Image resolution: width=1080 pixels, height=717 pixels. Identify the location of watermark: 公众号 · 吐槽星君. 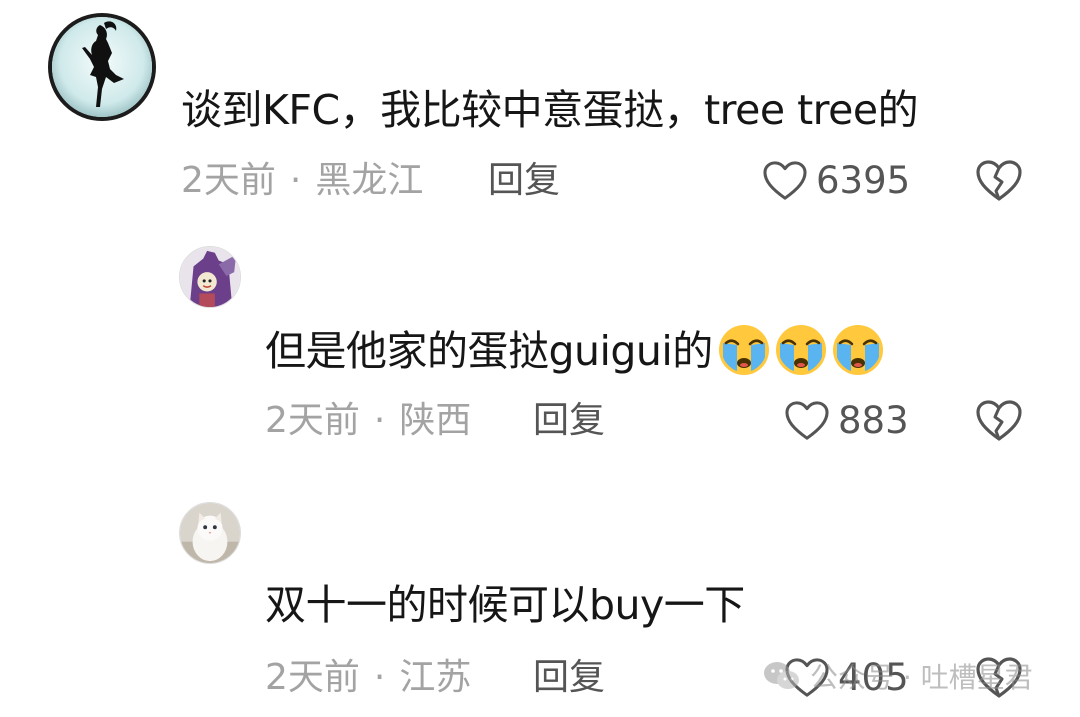
(897, 676).